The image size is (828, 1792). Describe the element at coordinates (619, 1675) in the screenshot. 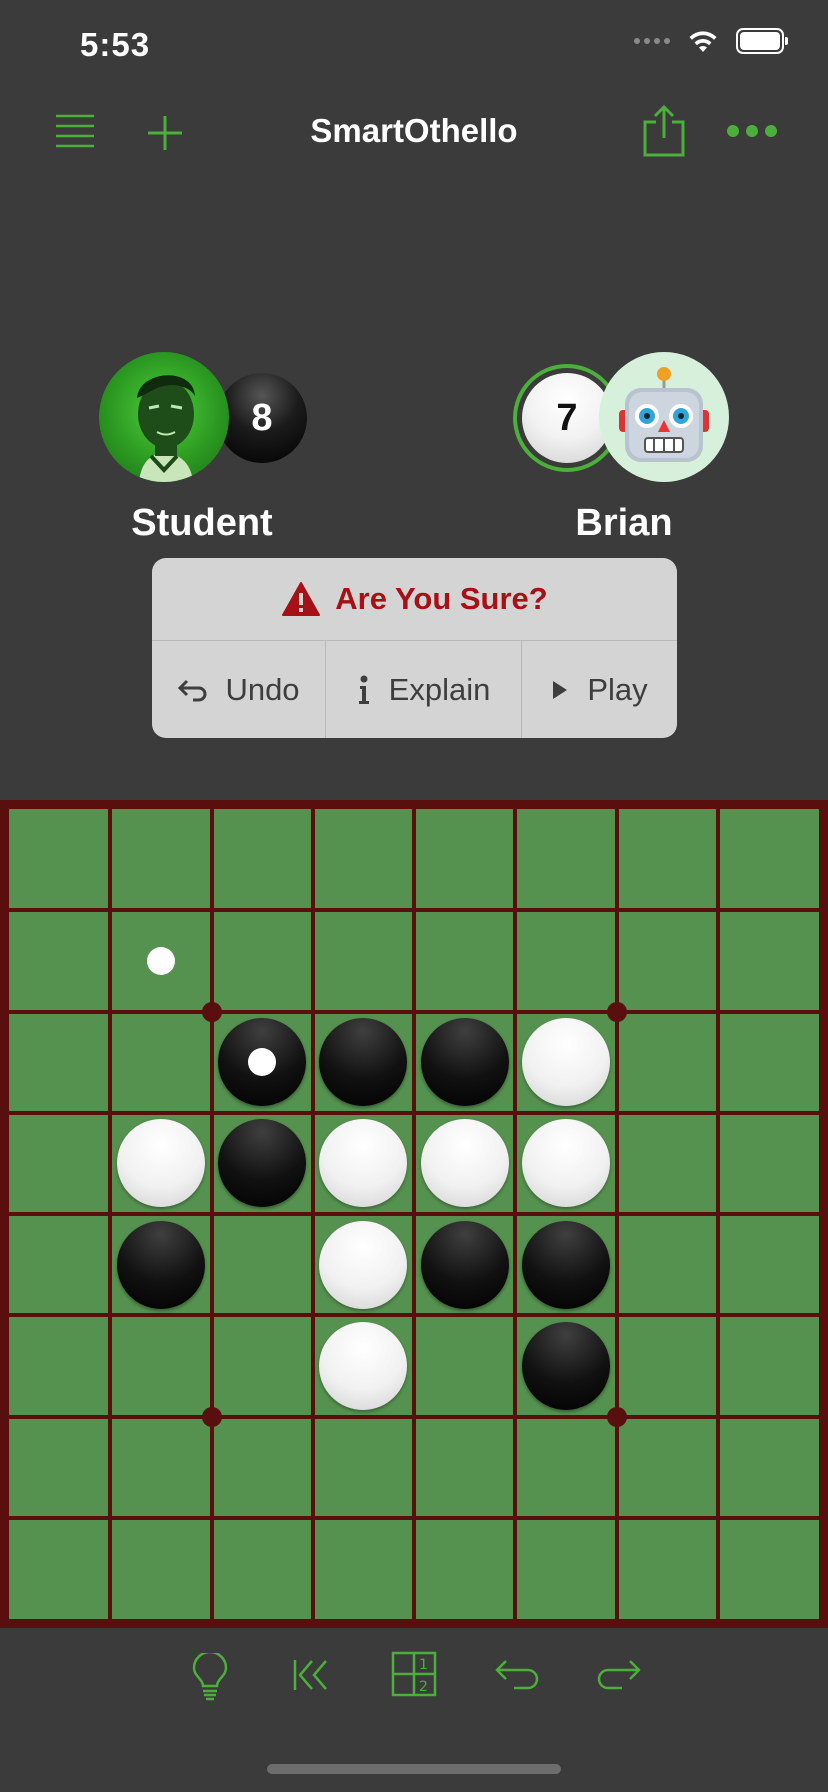

I see `redo-icon` at that location.